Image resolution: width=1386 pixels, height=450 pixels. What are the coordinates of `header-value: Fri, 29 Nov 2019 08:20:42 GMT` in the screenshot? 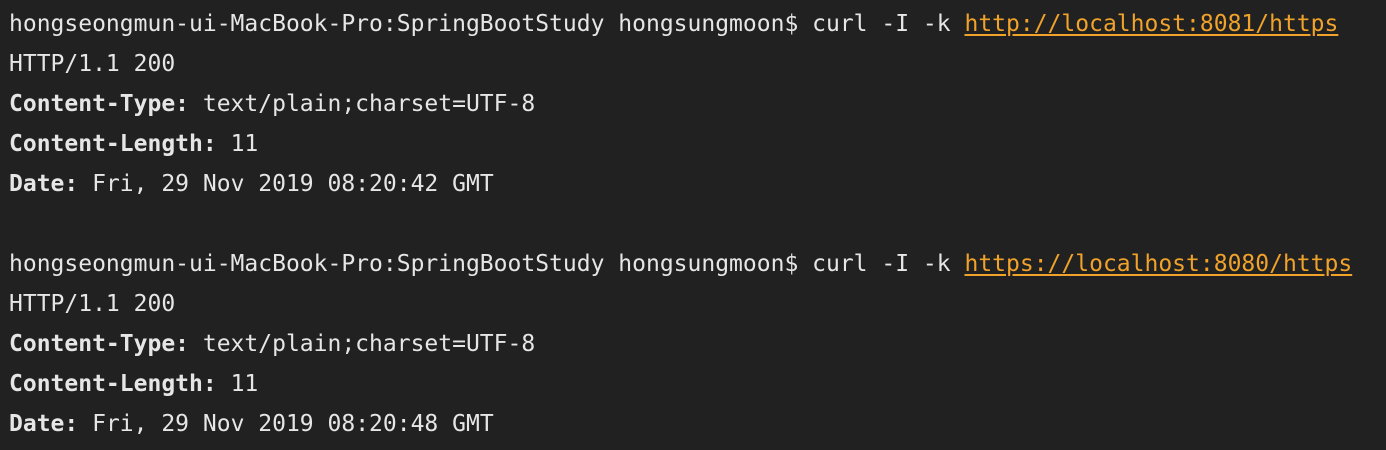 It's located at (286, 184).